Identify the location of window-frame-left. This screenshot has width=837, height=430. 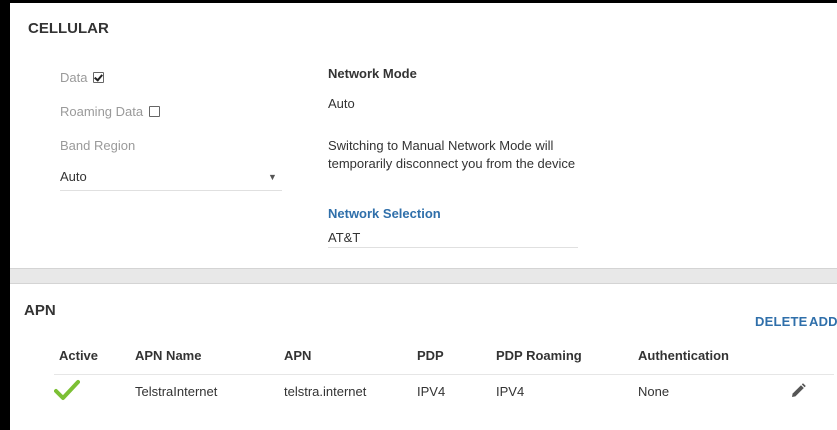
(5, 215).